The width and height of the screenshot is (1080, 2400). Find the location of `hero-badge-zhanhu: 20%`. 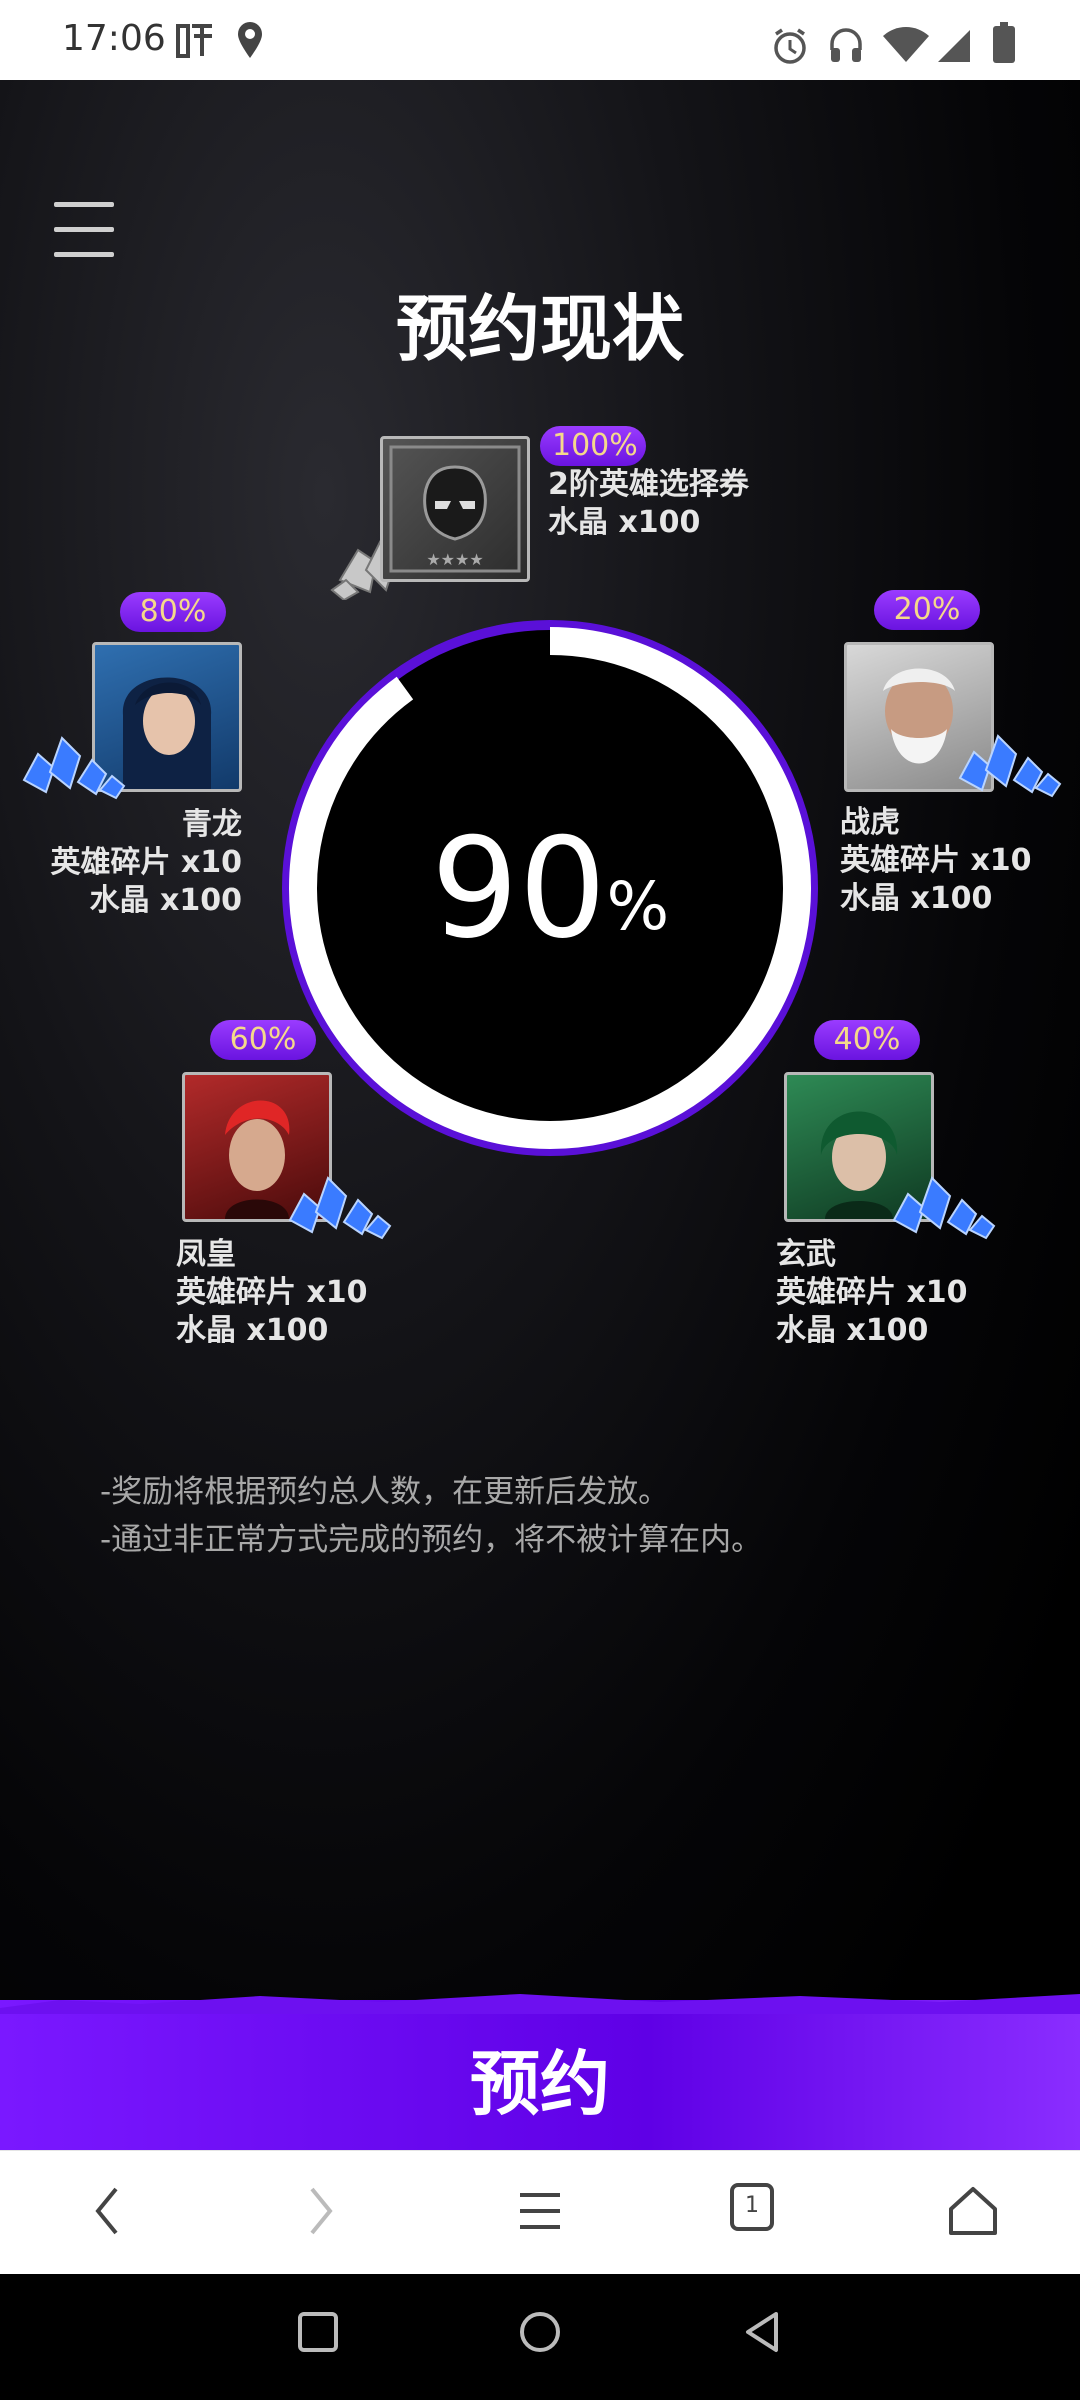

hero-badge-zhanhu: 20% is located at coordinates (927, 610).